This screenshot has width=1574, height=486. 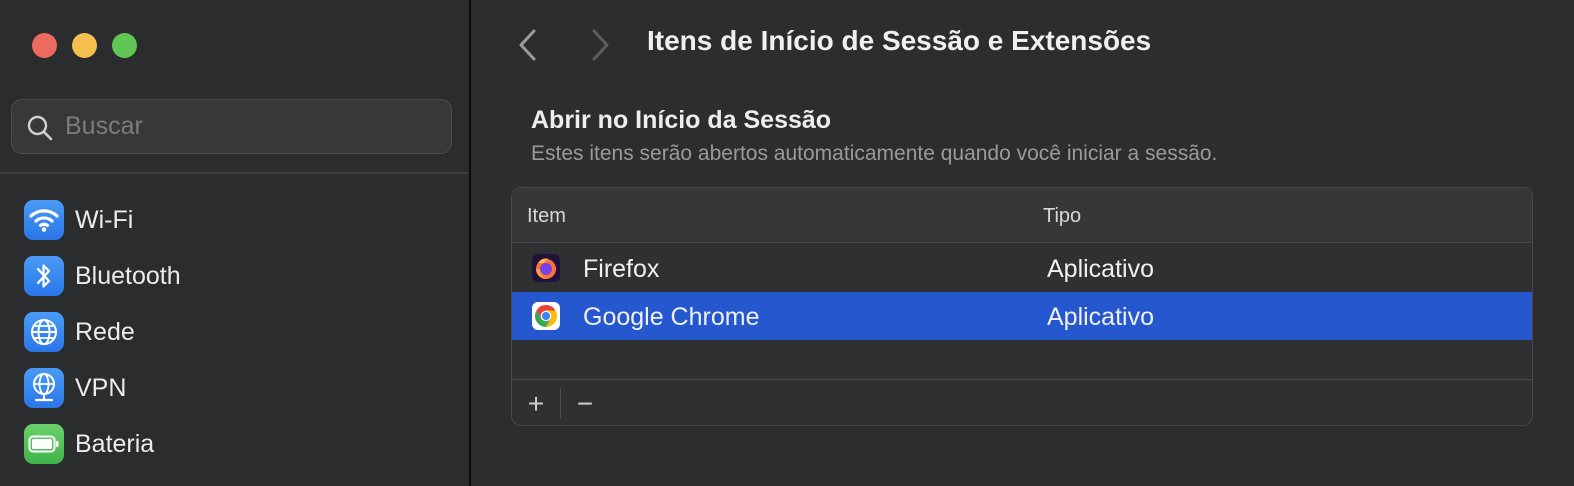 I want to click on footer-divider, so click(x=560, y=403).